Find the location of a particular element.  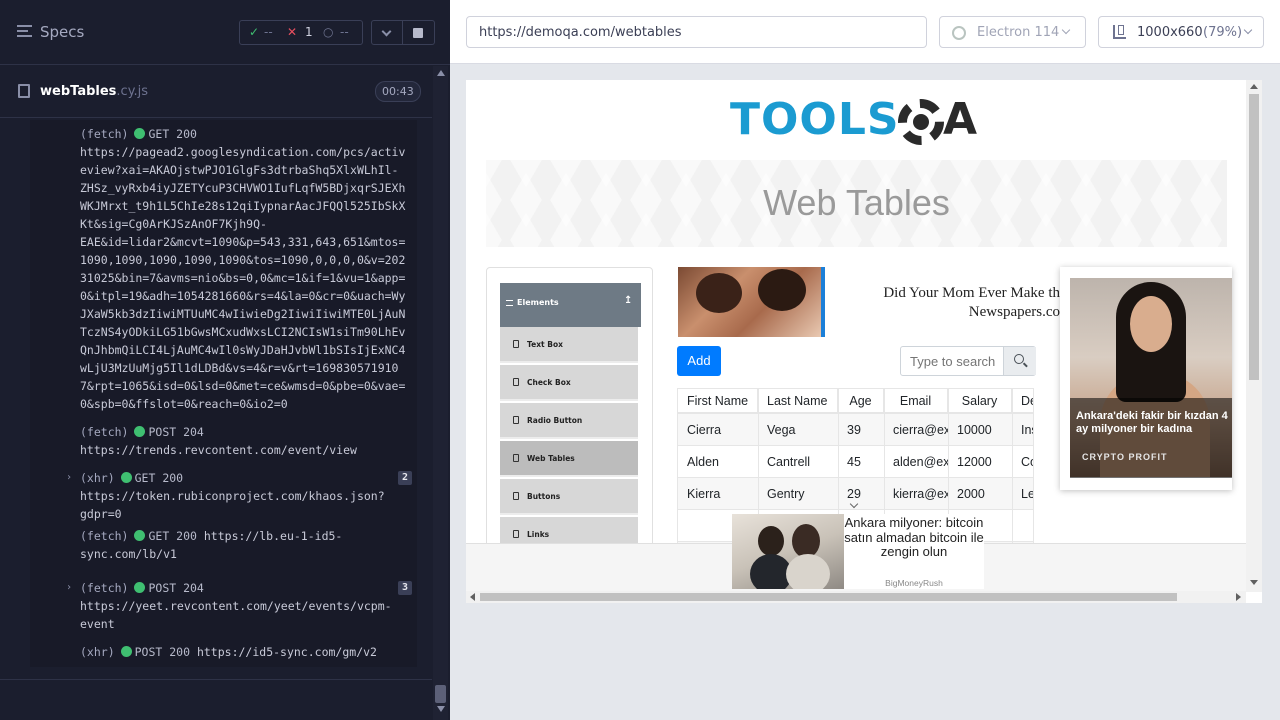

passed-count: -- is located at coordinates (268, 32).